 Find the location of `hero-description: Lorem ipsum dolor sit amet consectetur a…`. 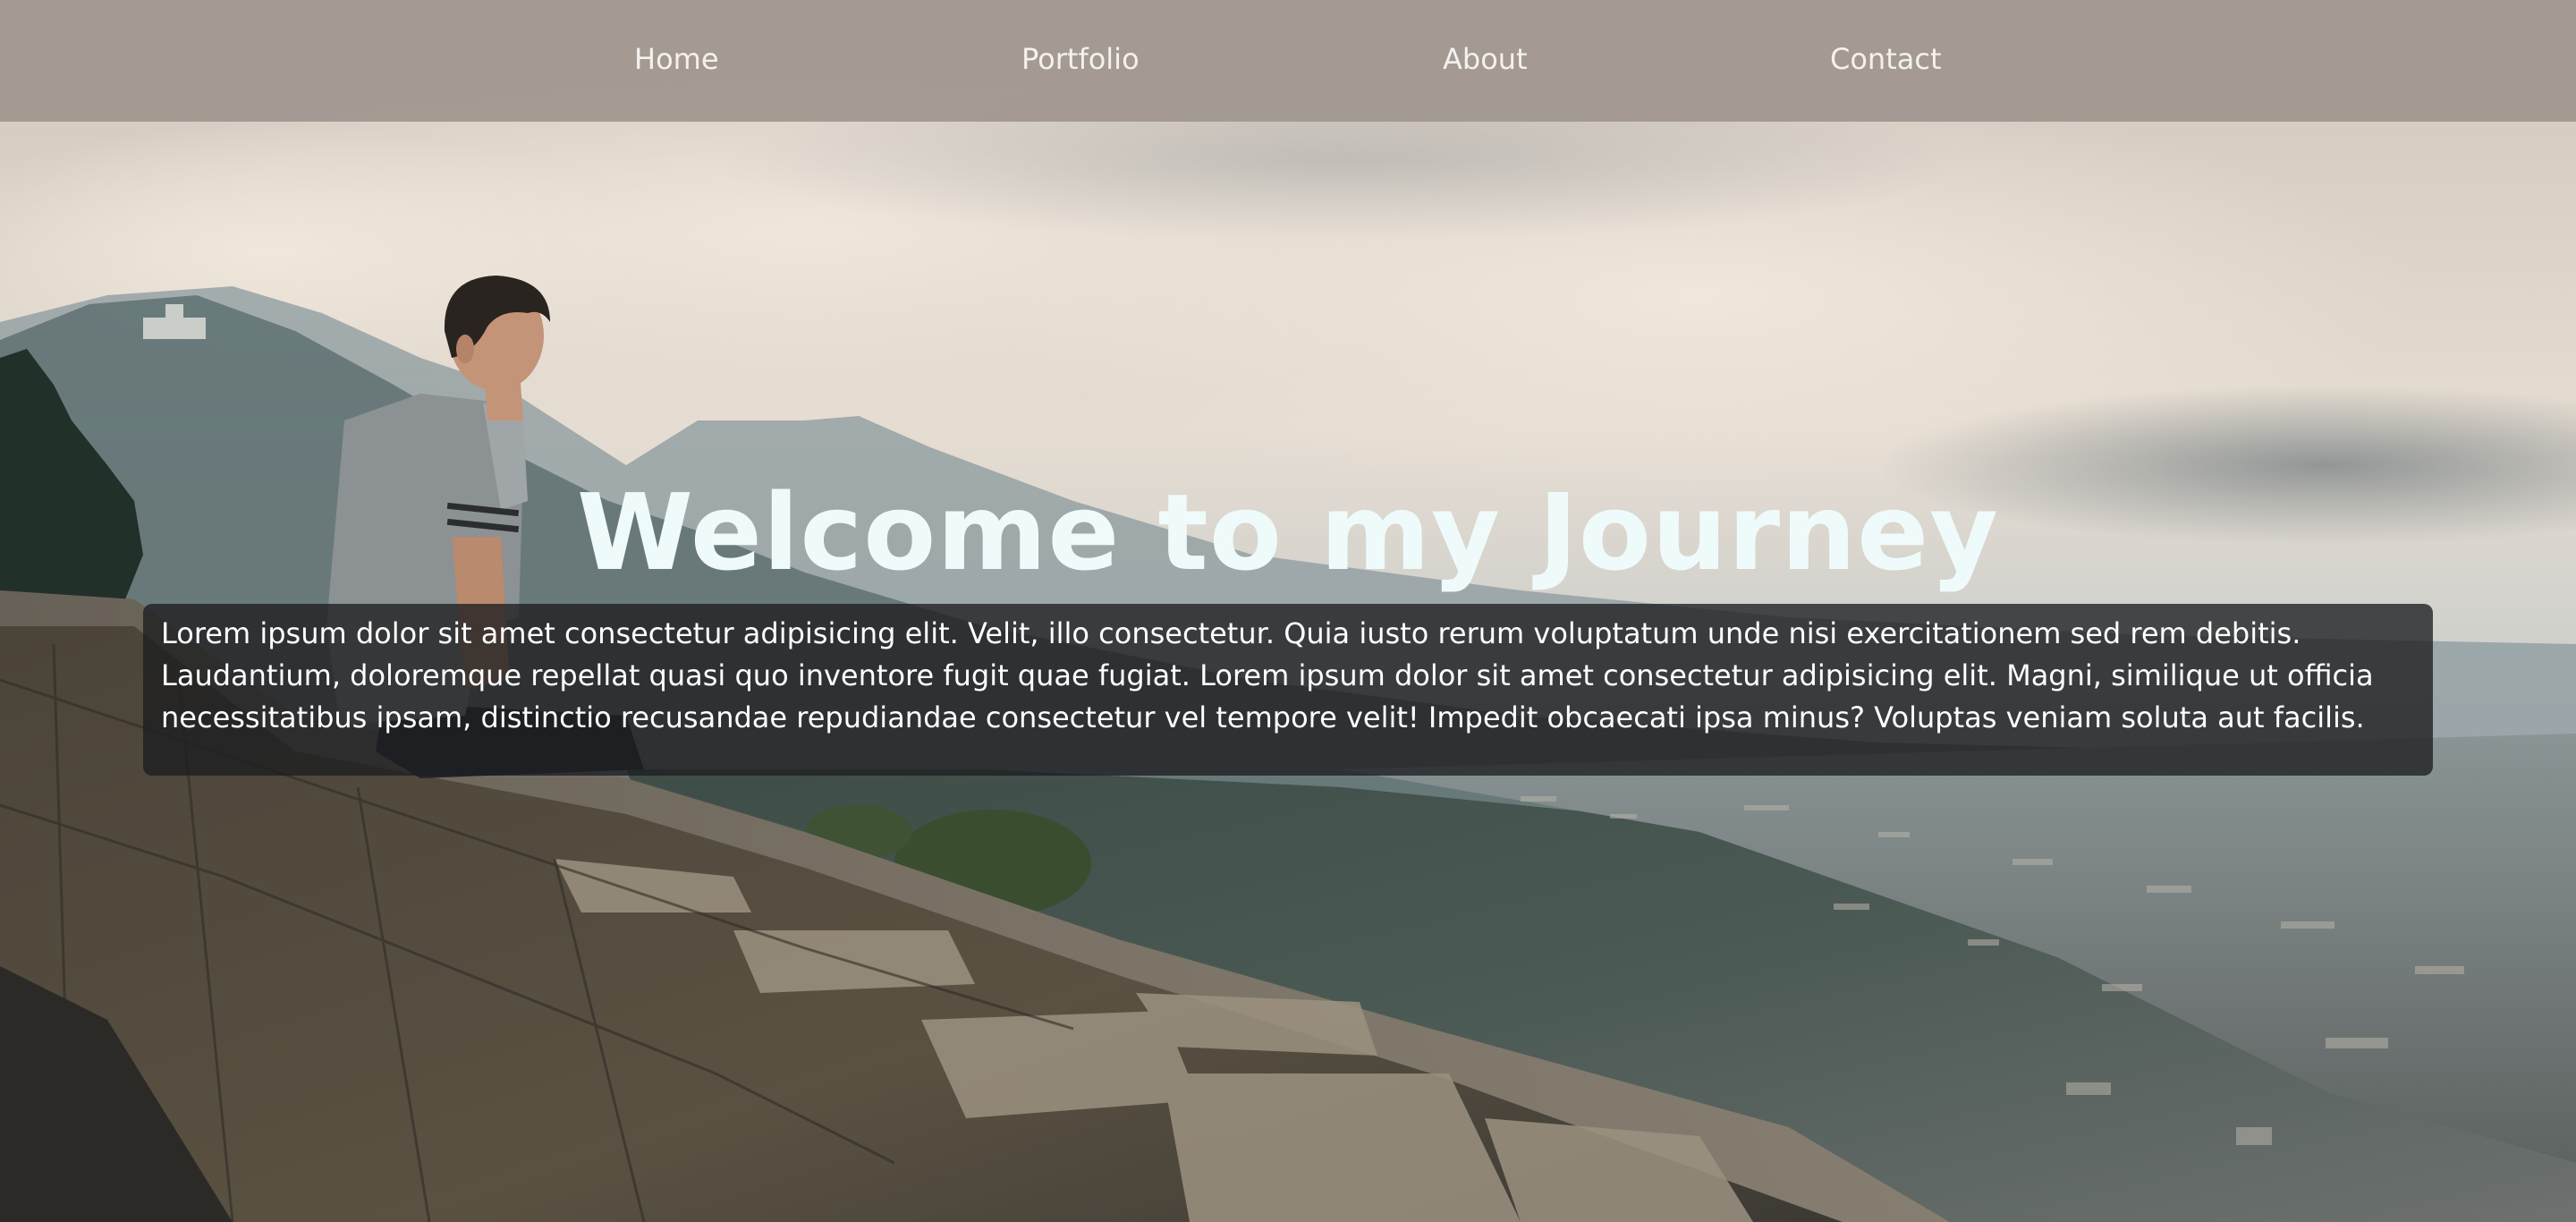

hero-description: Lorem ipsum dolor sit amet consectetur a… is located at coordinates (1288, 690).